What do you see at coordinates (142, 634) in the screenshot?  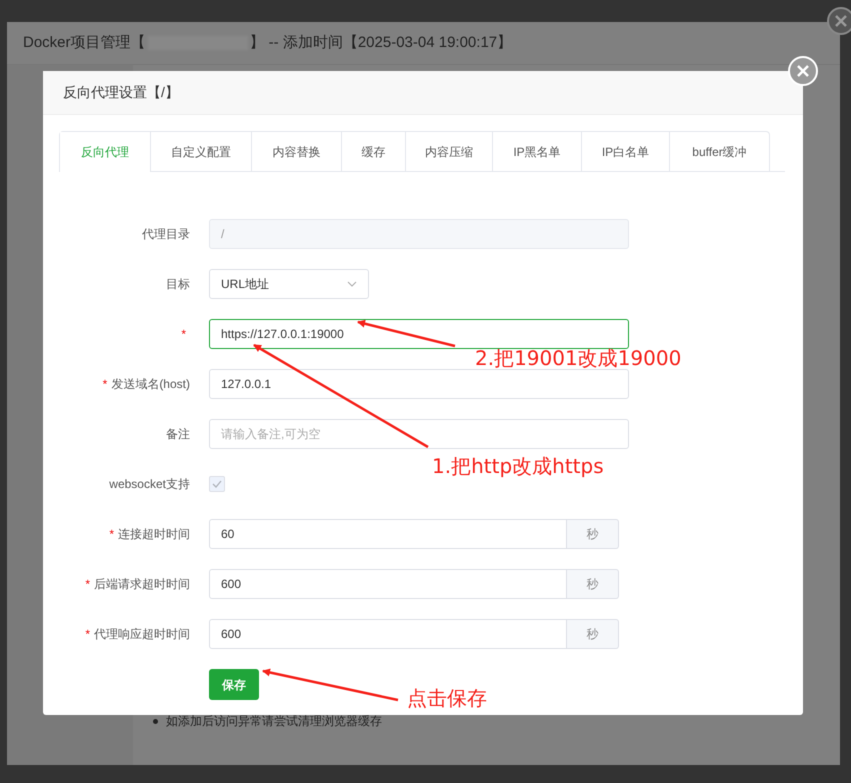 I see `field-label: 代理响应超时时间` at bounding box center [142, 634].